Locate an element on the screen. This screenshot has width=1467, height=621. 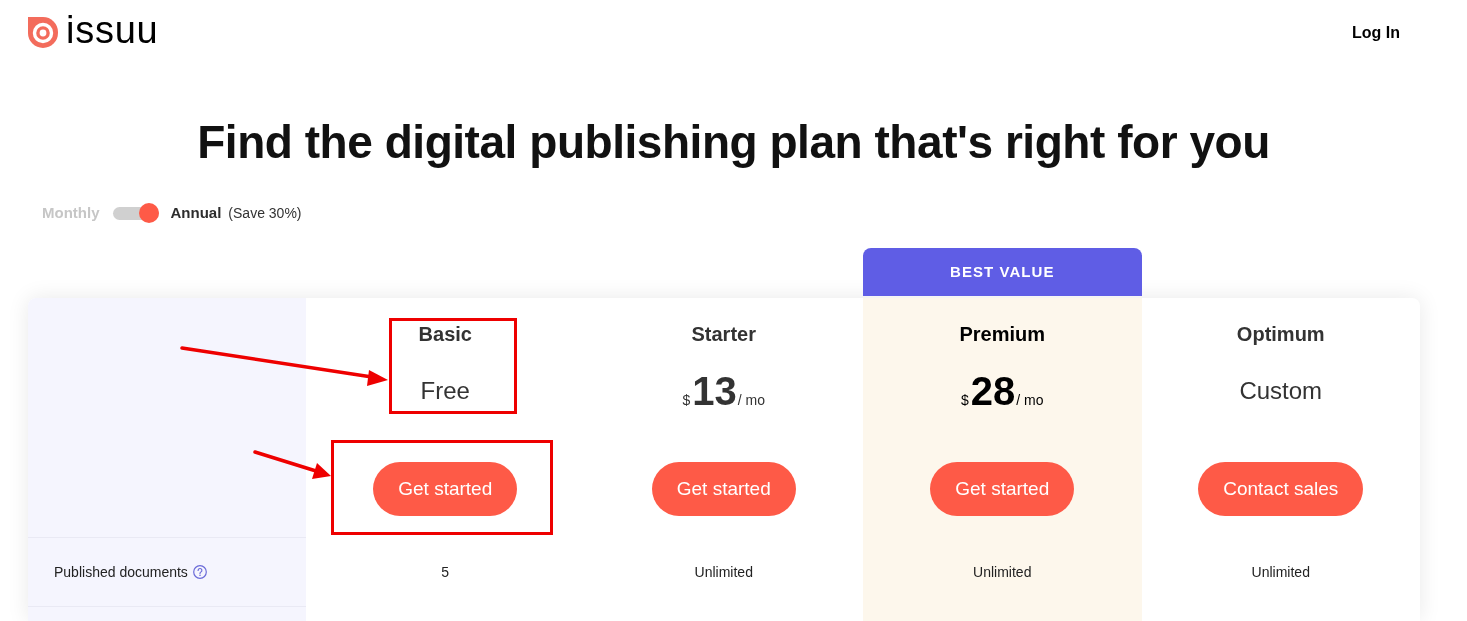
logo-icon is located at coordinates (43, 32).